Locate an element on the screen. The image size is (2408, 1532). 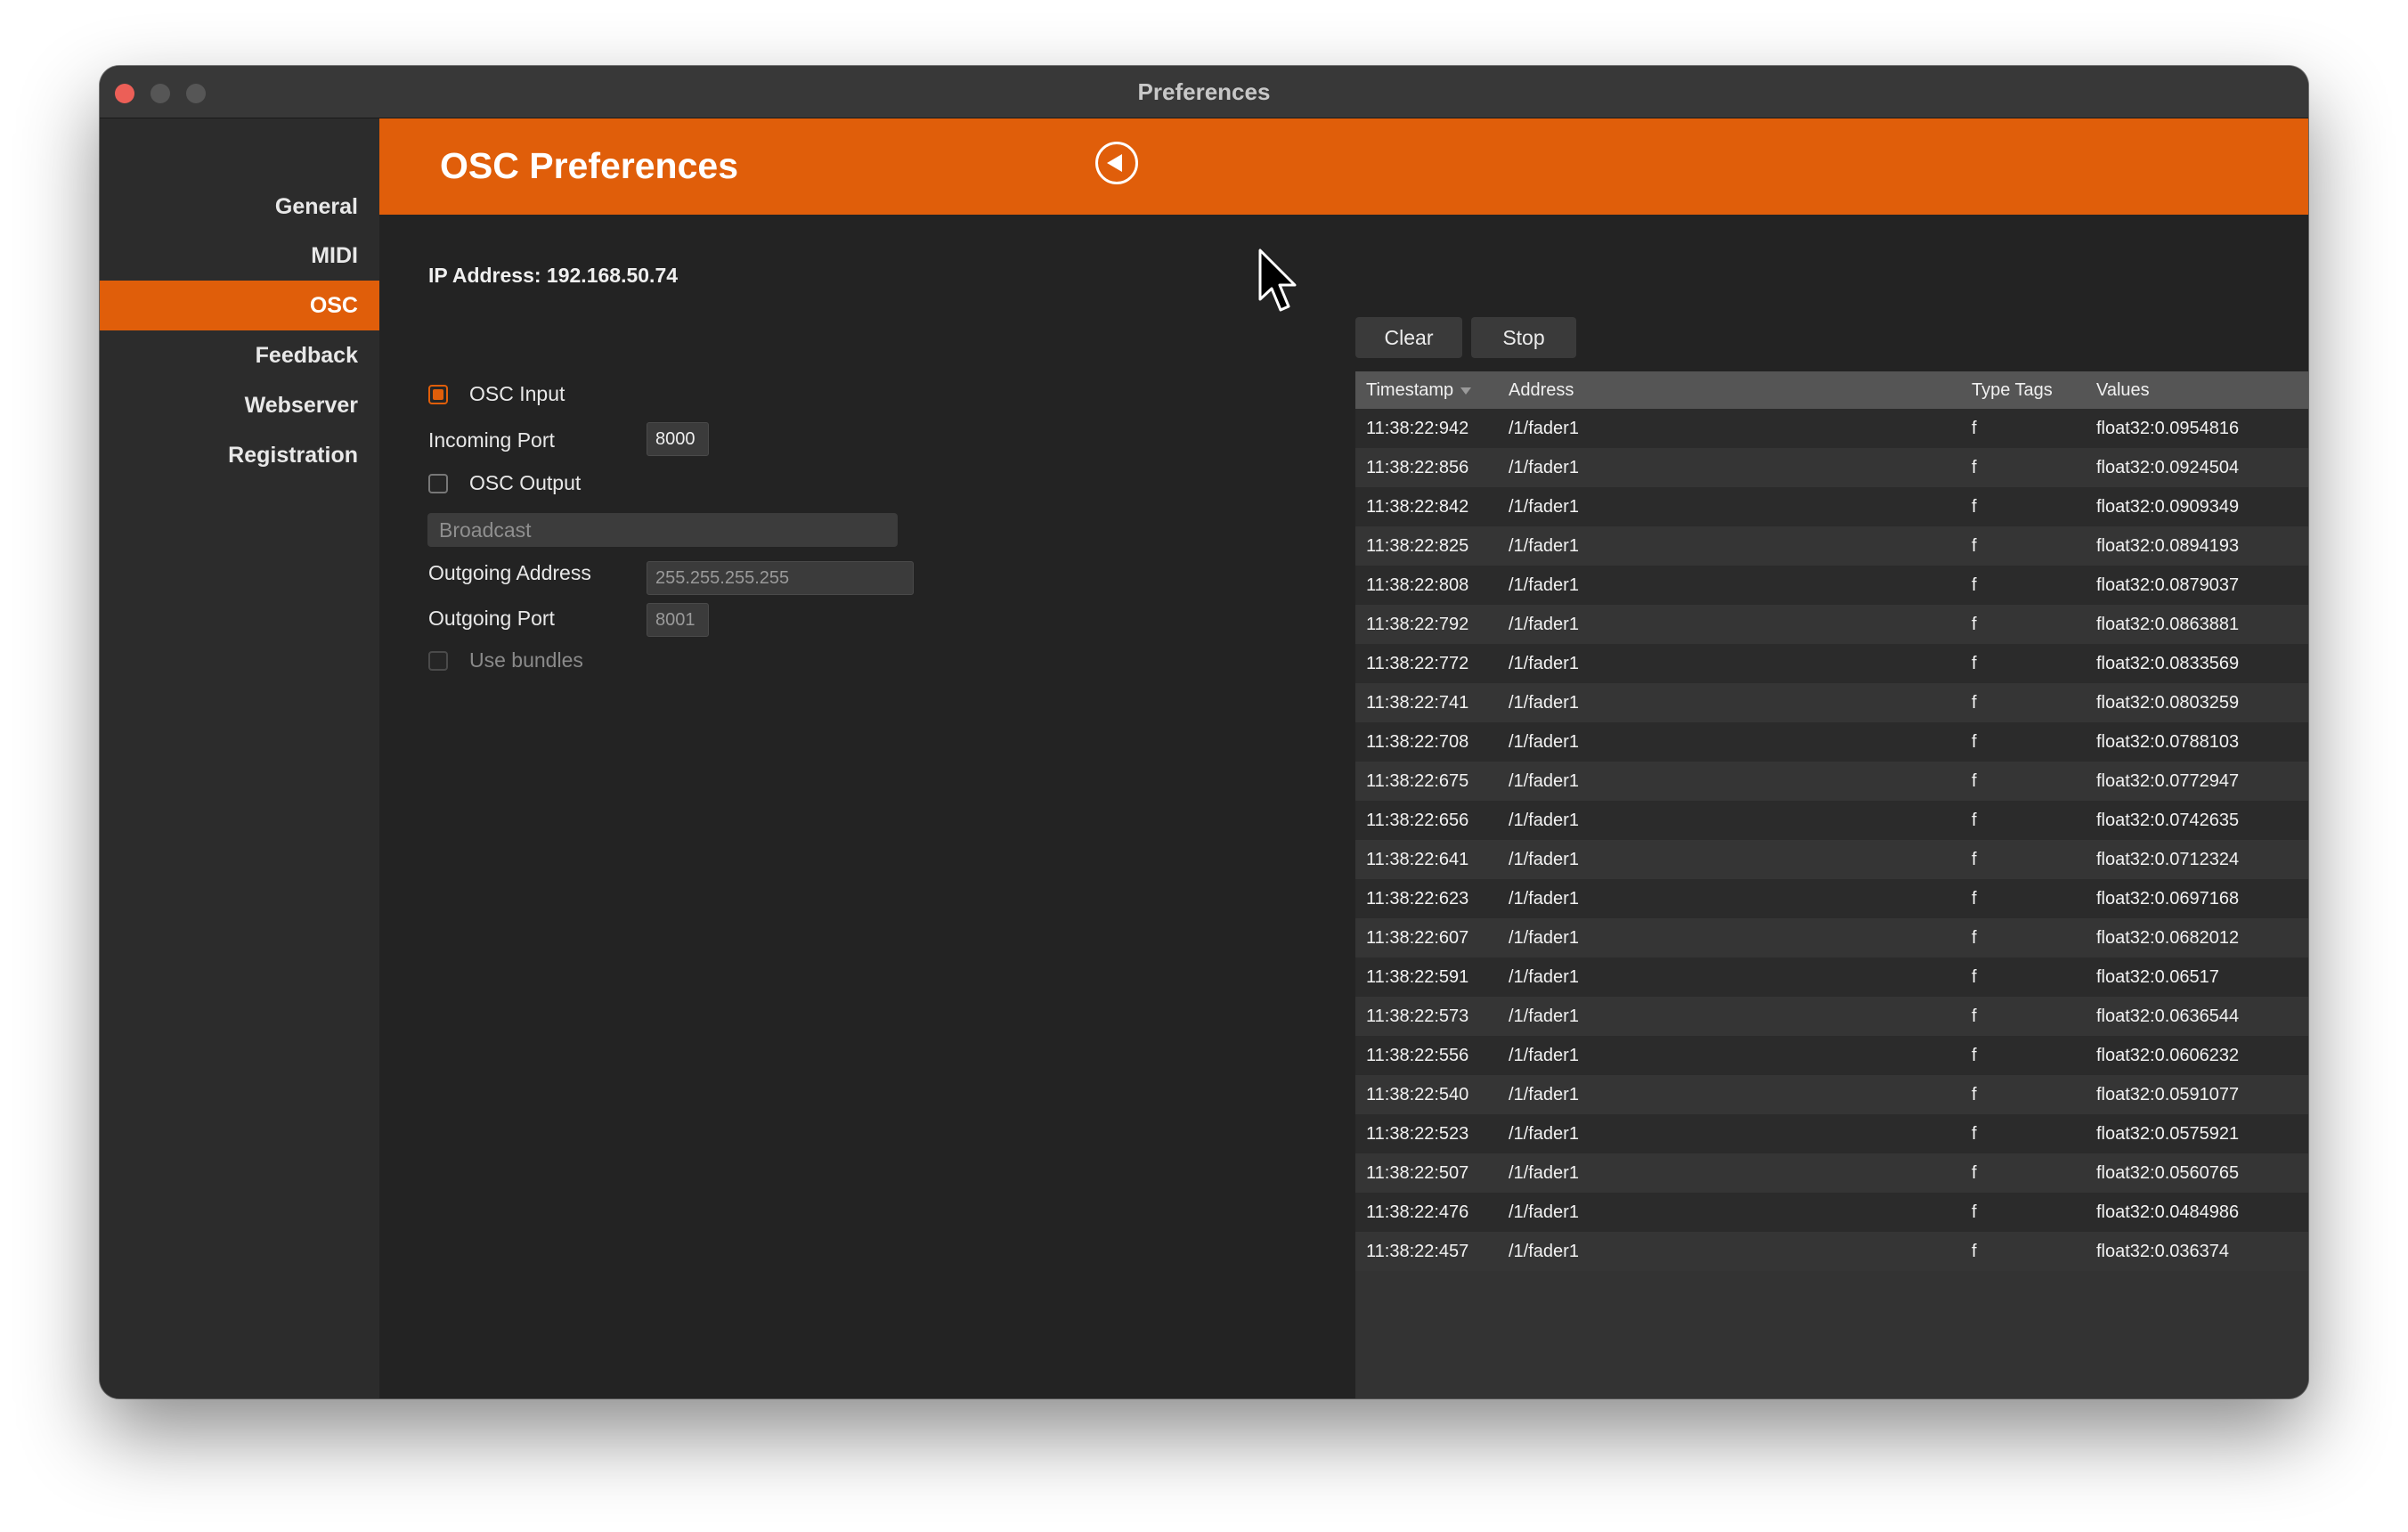
back-arrow-icon is located at coordinates (1116, 163).